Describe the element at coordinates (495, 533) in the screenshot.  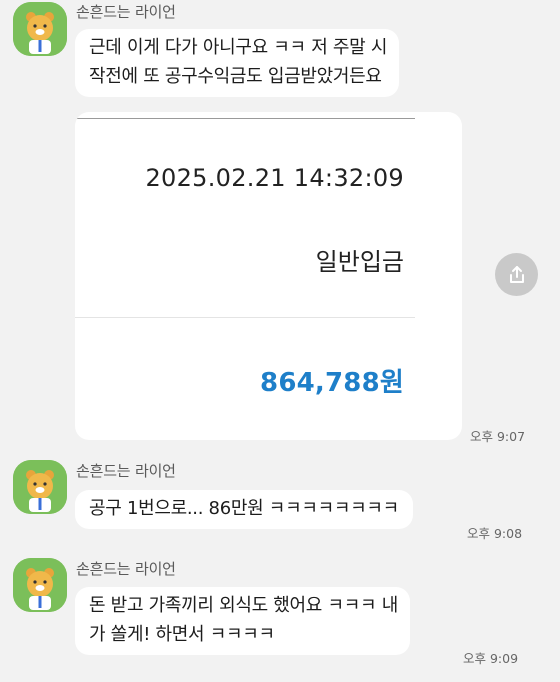
I see `message-time: 오후 9:08` at that location.